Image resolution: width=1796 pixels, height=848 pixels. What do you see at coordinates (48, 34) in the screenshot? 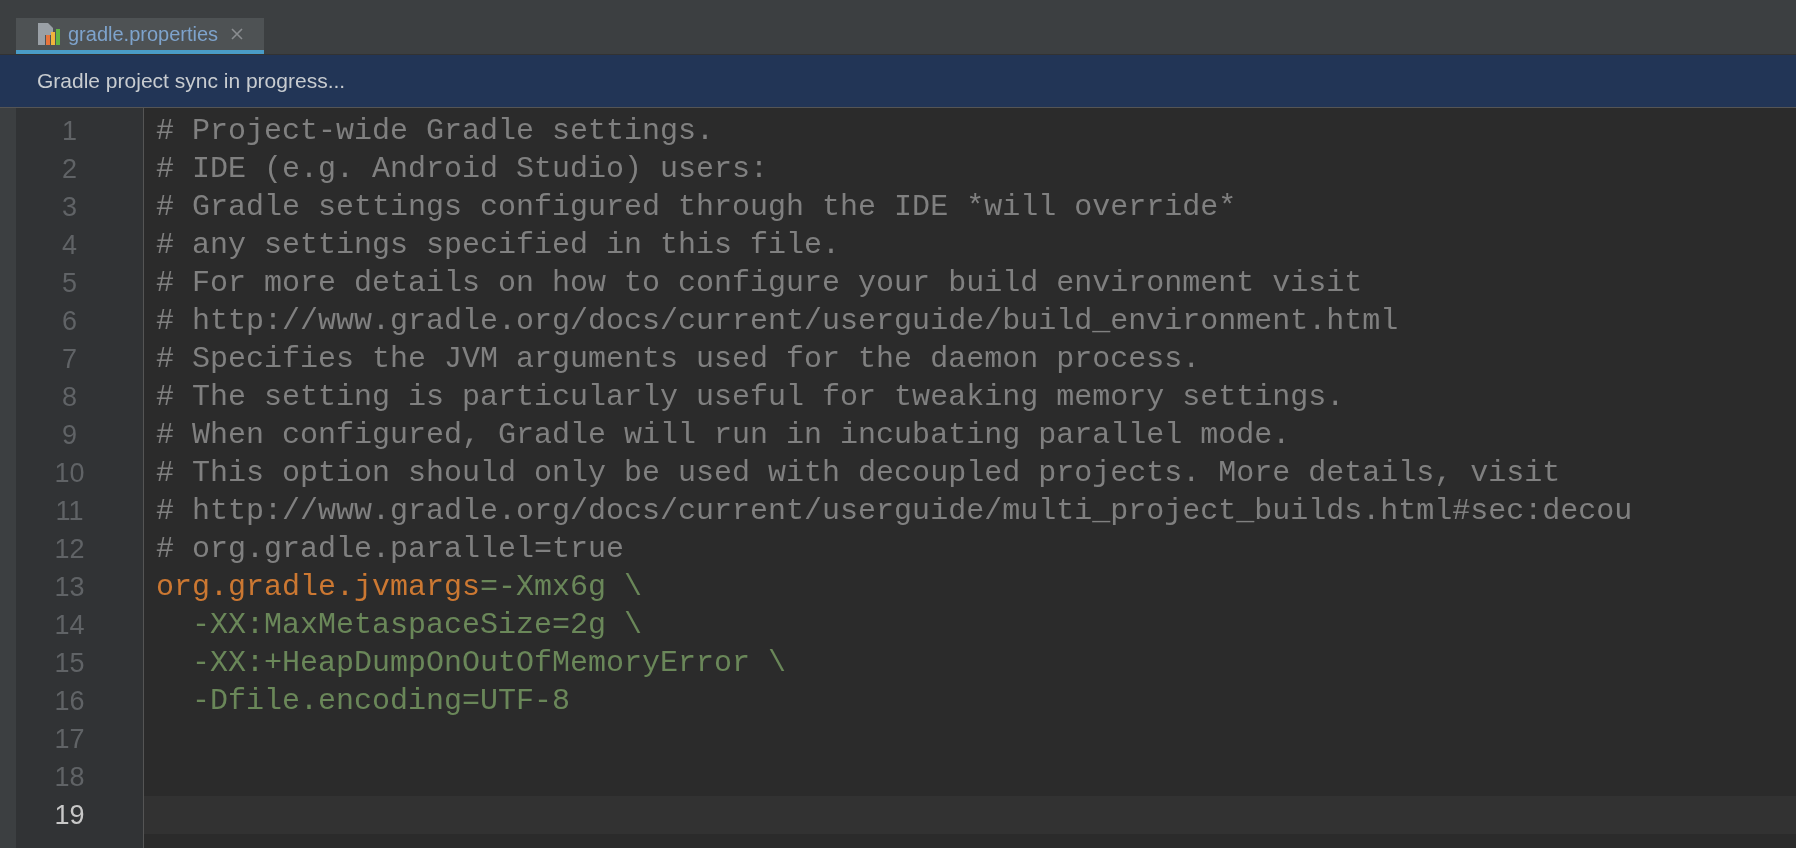
I see `properties-file-icon` at bounding box center [48, 34].